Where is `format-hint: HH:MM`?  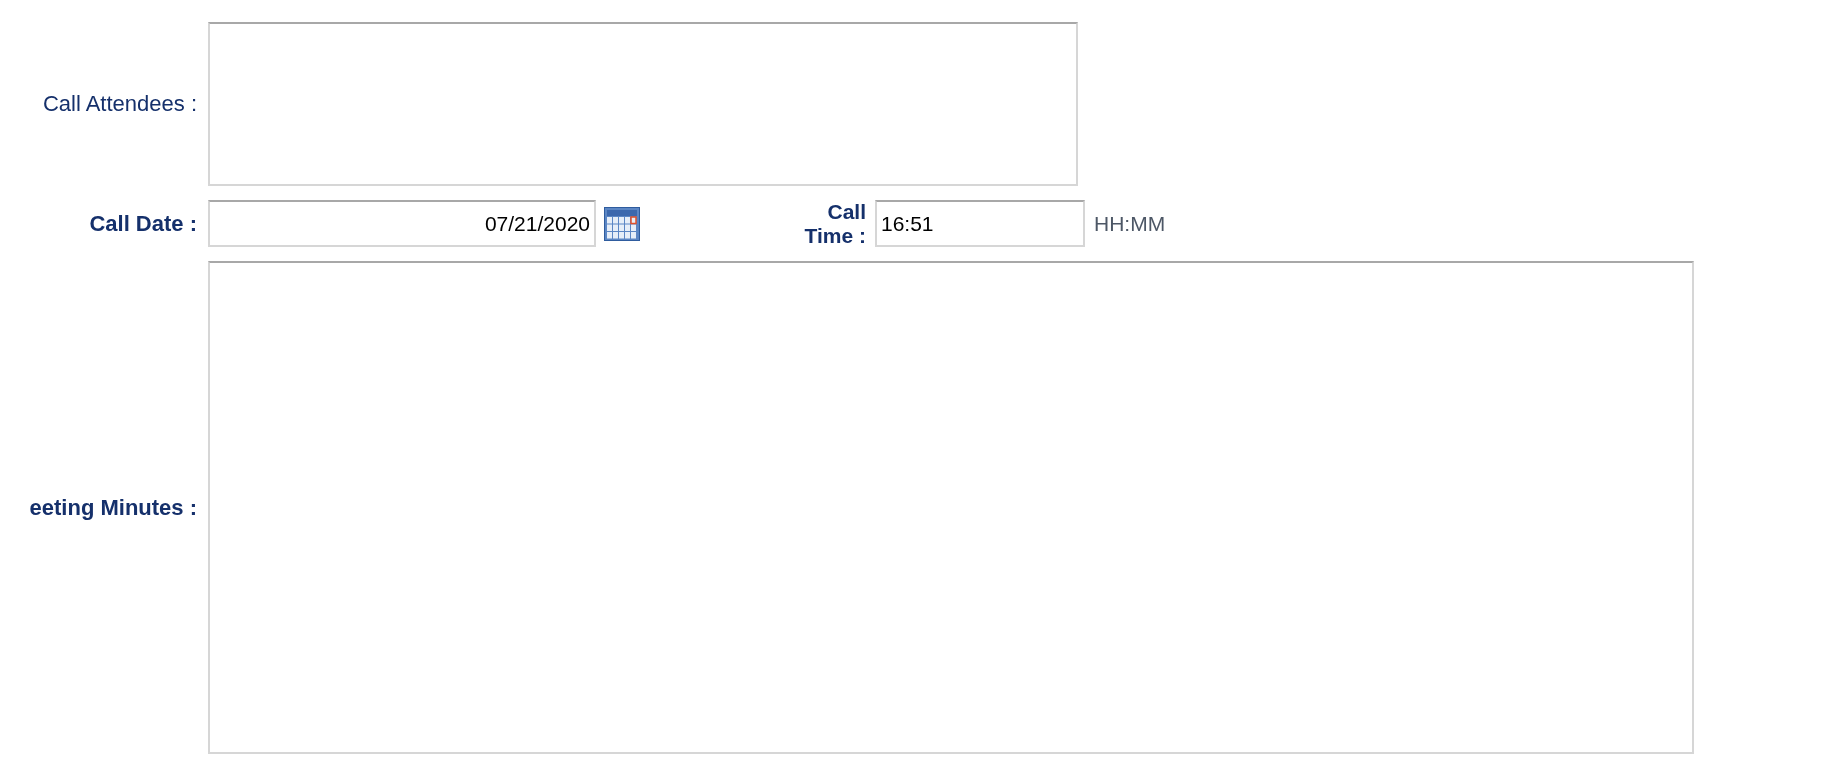
format-hint: HH:MM is located at coordinates (1130, 223).